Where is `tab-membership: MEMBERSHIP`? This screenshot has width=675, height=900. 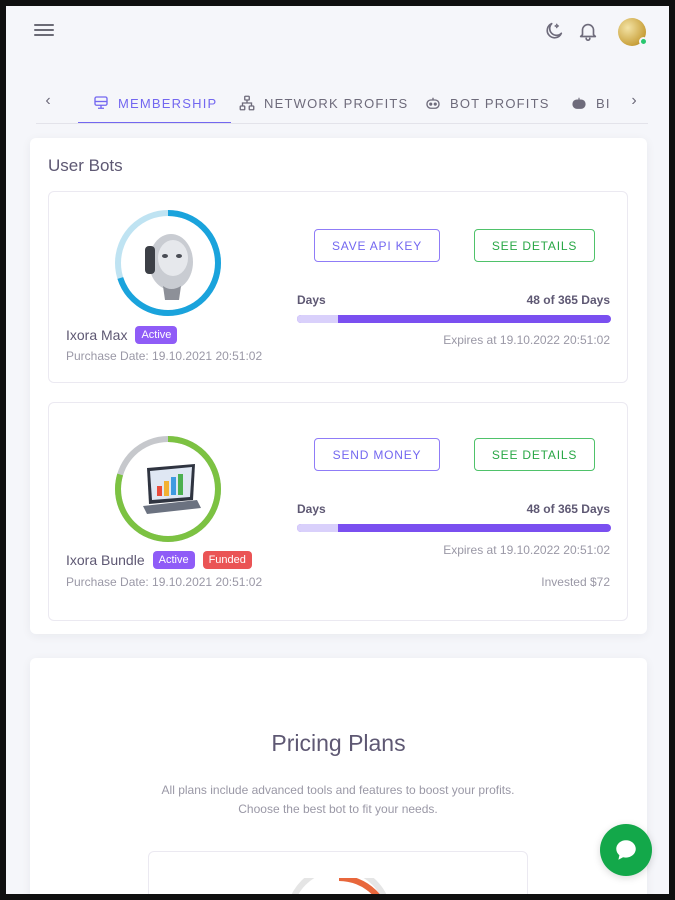 tab-membership: MEMBERSHIP is located at coordinates (155, 103).